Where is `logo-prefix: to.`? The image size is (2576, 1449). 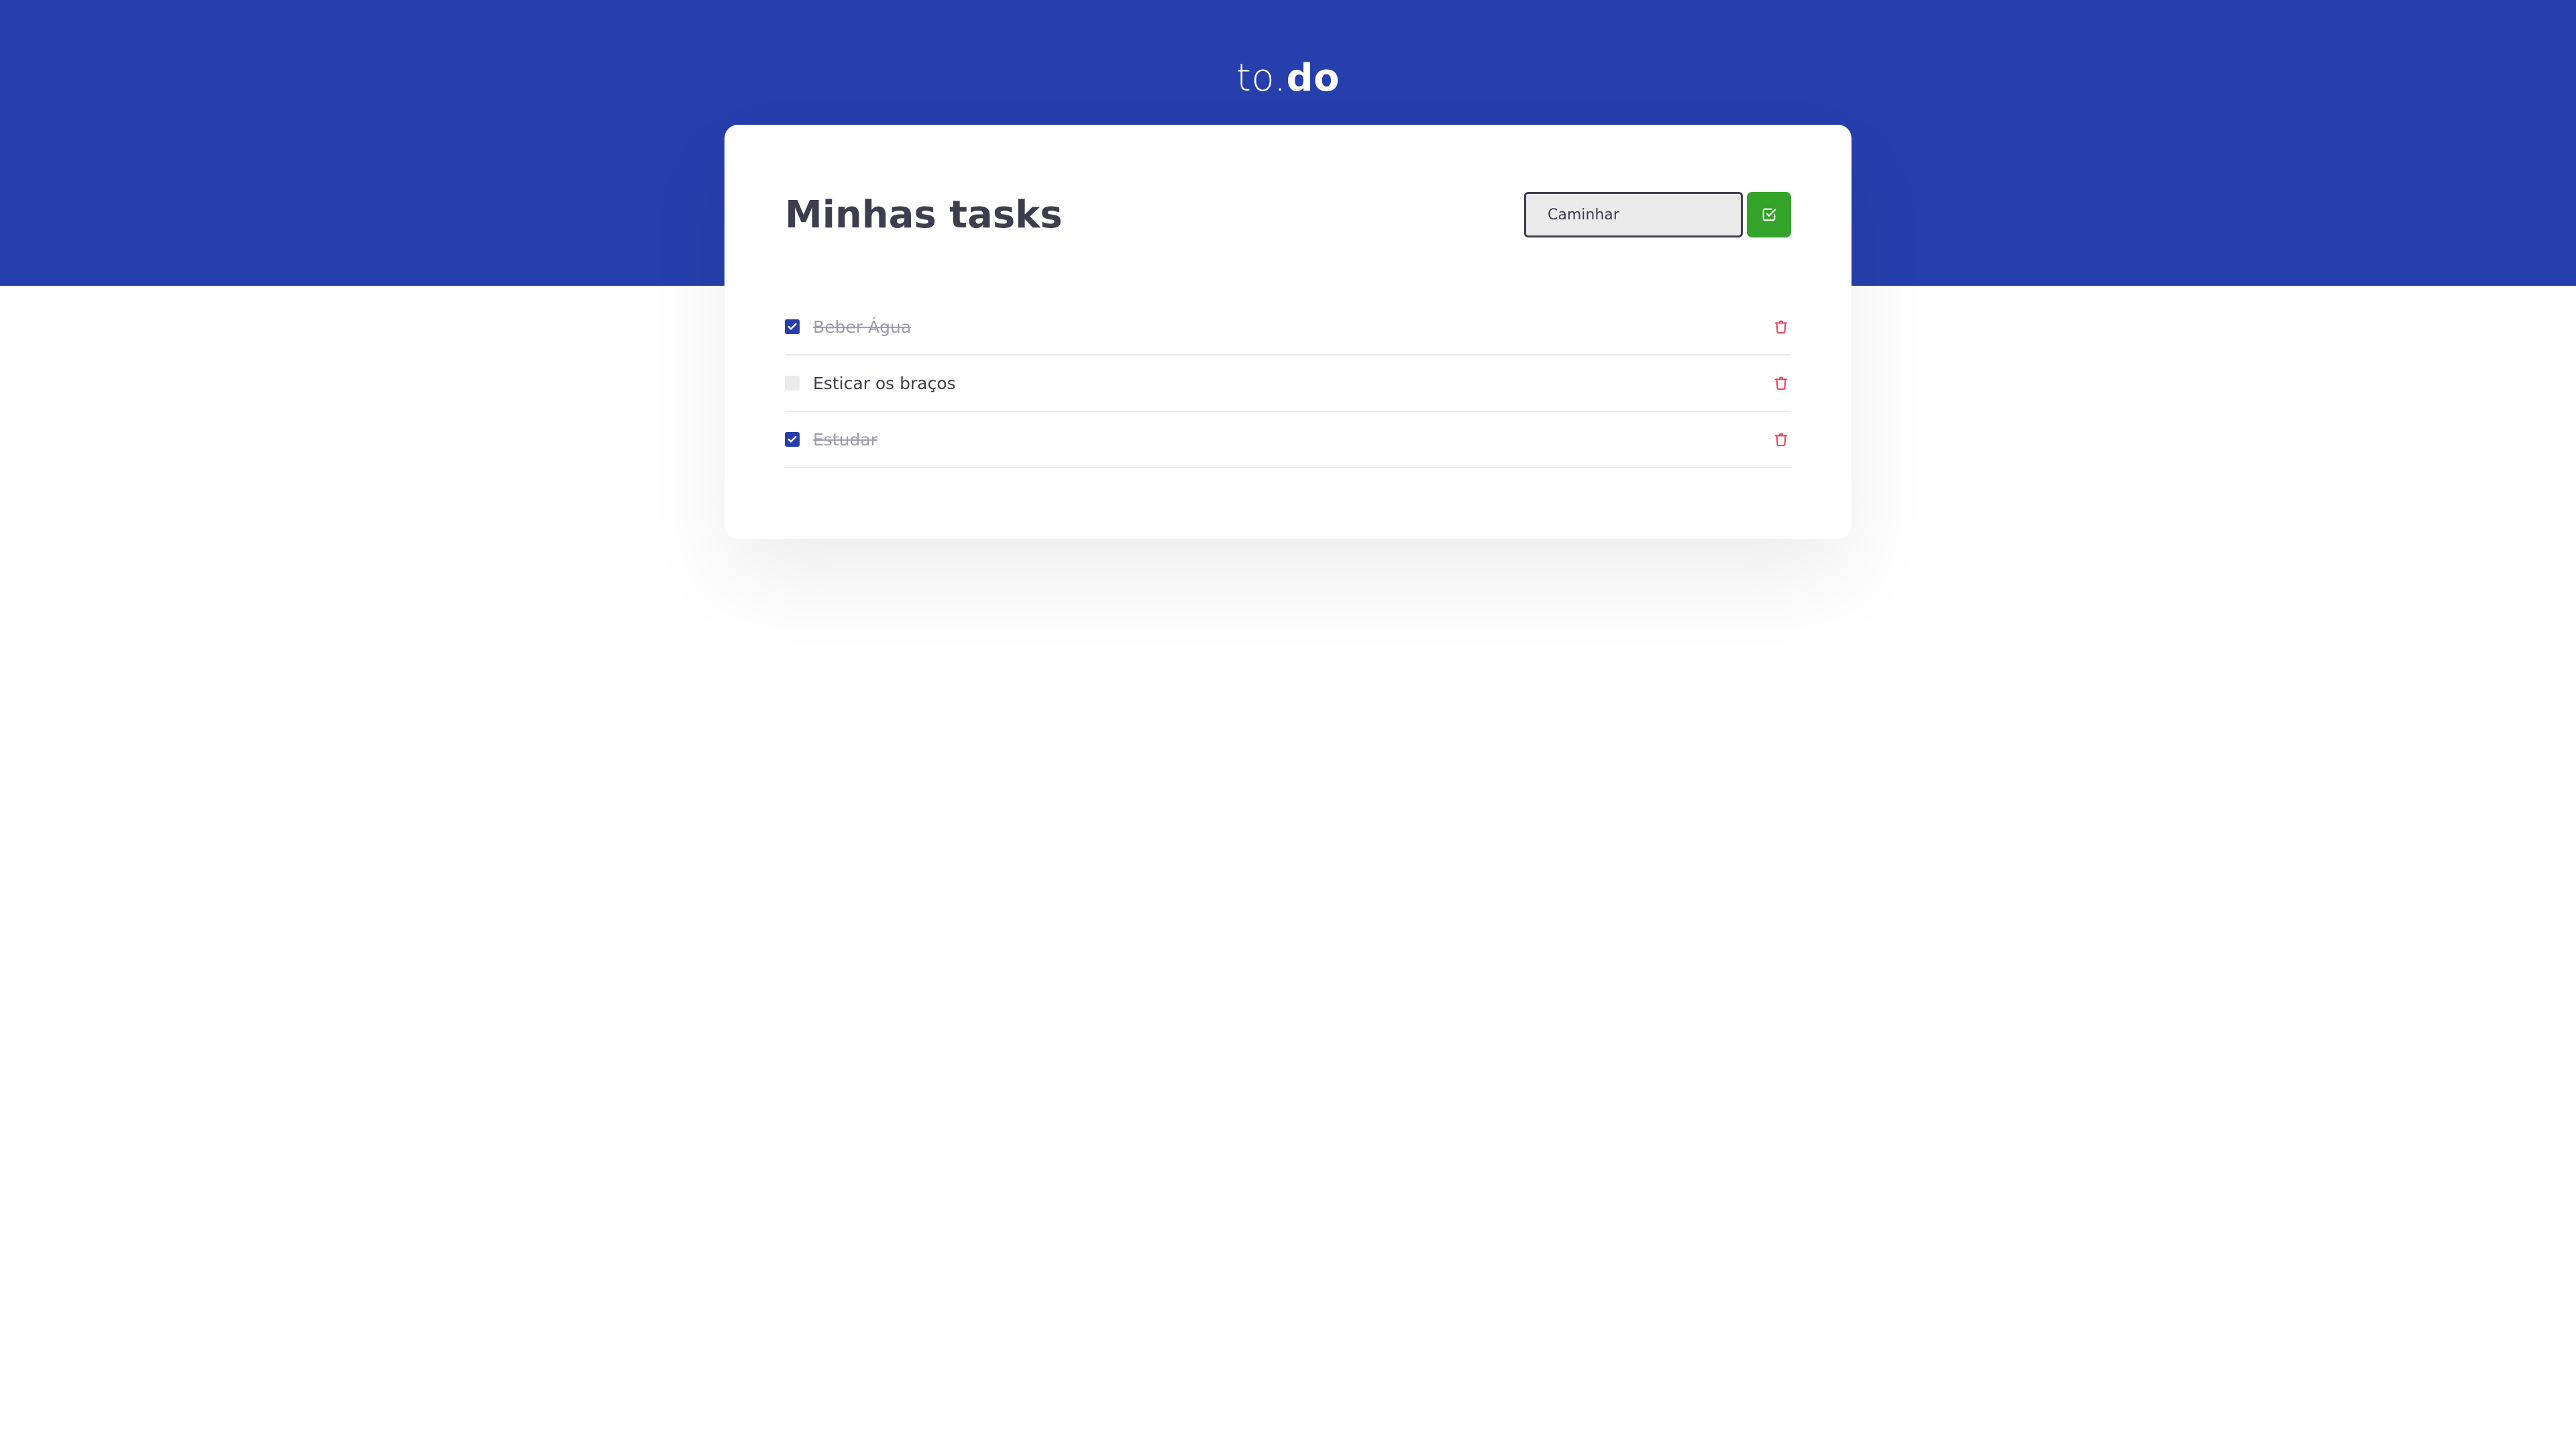 logo-prefix: to. is located at coordinates (1261, 78).